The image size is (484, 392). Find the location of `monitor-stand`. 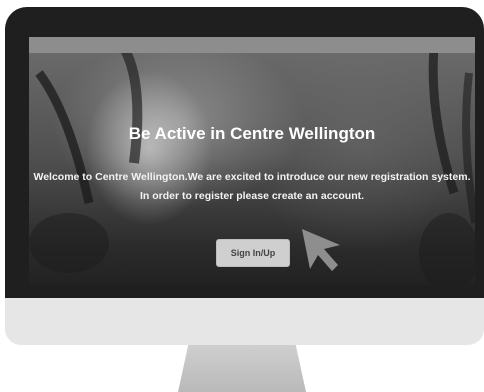

monitor-stand is located at coordinates (242, 368).